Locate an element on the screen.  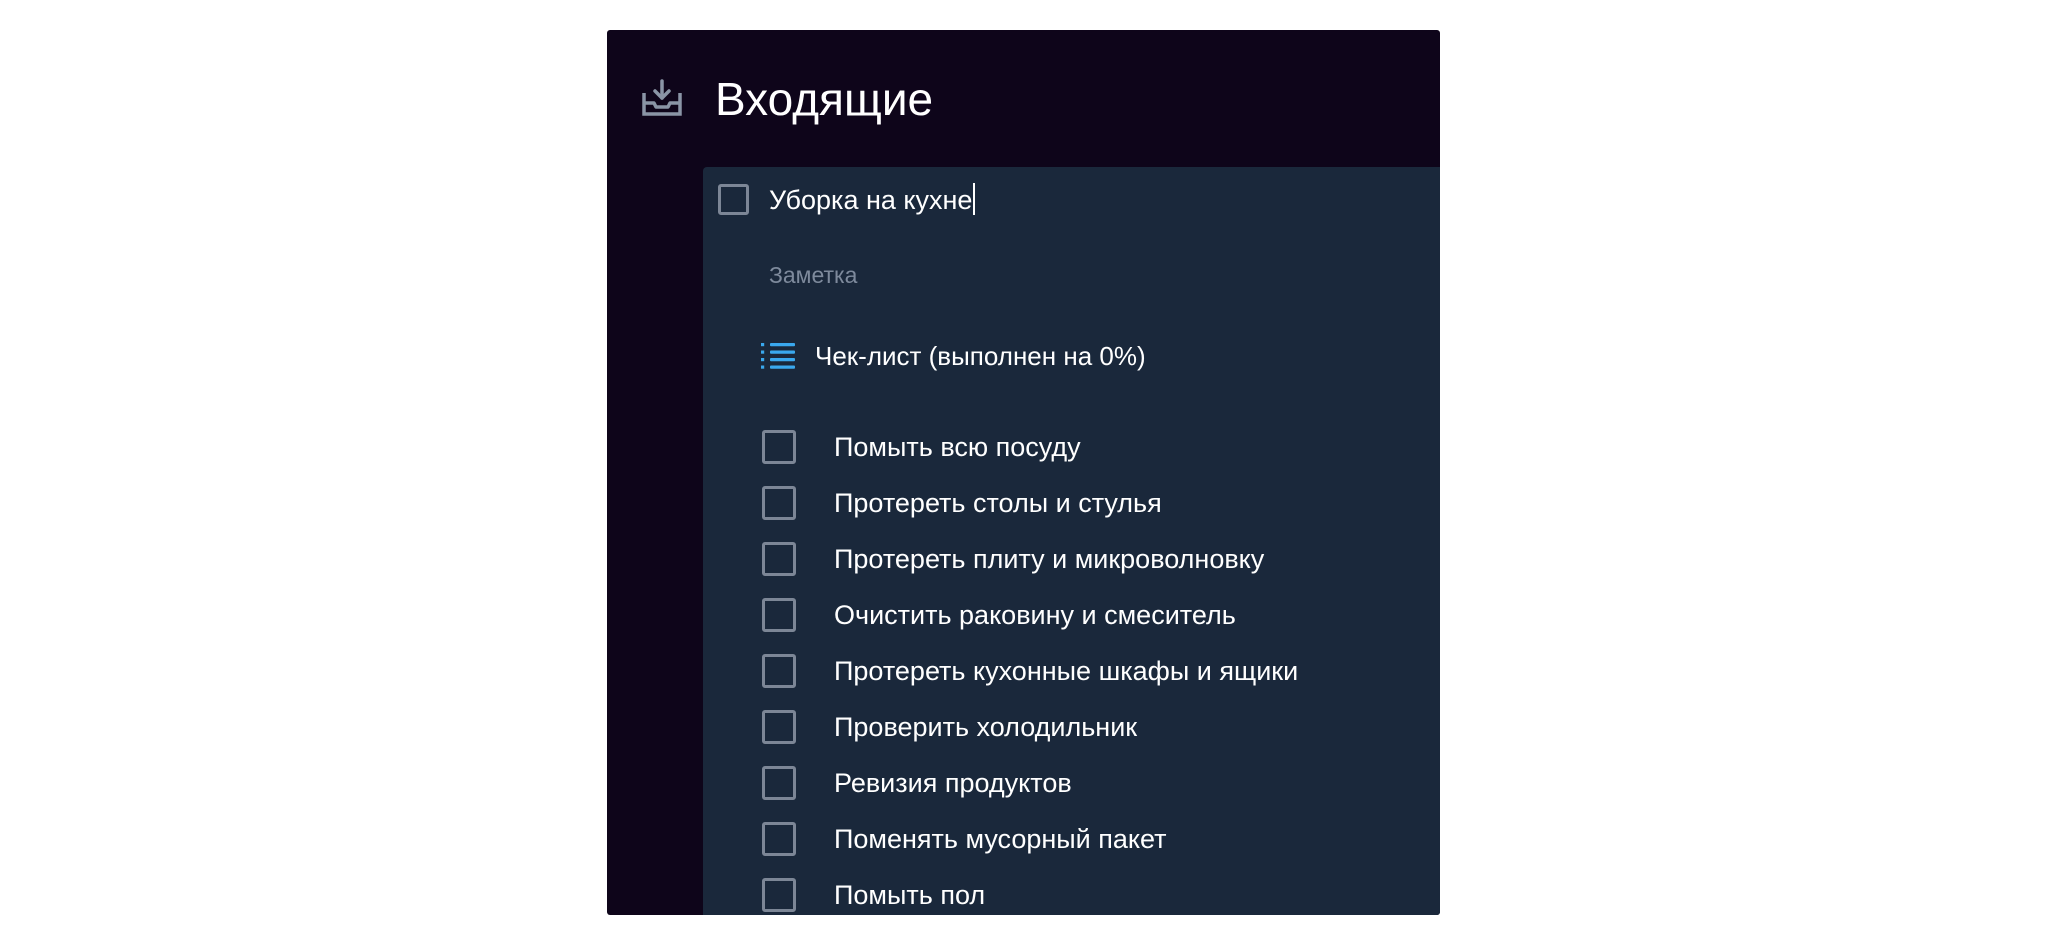
checklist-item: Ревизия продуктов is located at coordinates (1071, 786).